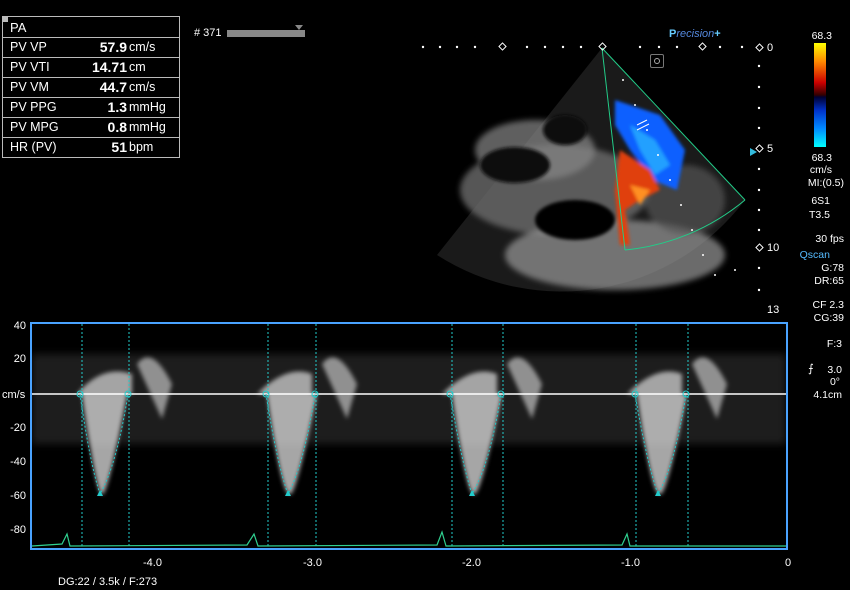 This screenshot has height=590, width=850. Describe the element at coordinates (109, 67) in the screenshot. I see `measurement-value: 14.71` at that location.